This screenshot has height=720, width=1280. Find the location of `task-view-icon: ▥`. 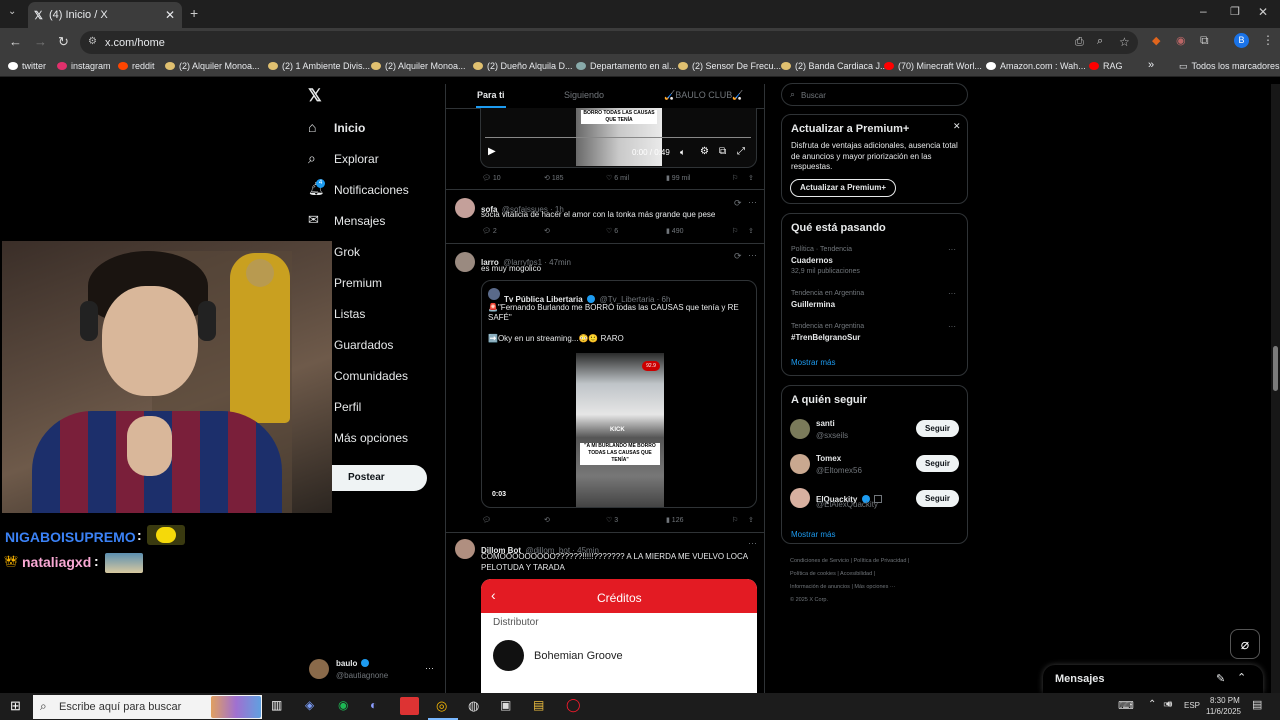

task-view-icon: ▥ is located at coordinates (276, 705).